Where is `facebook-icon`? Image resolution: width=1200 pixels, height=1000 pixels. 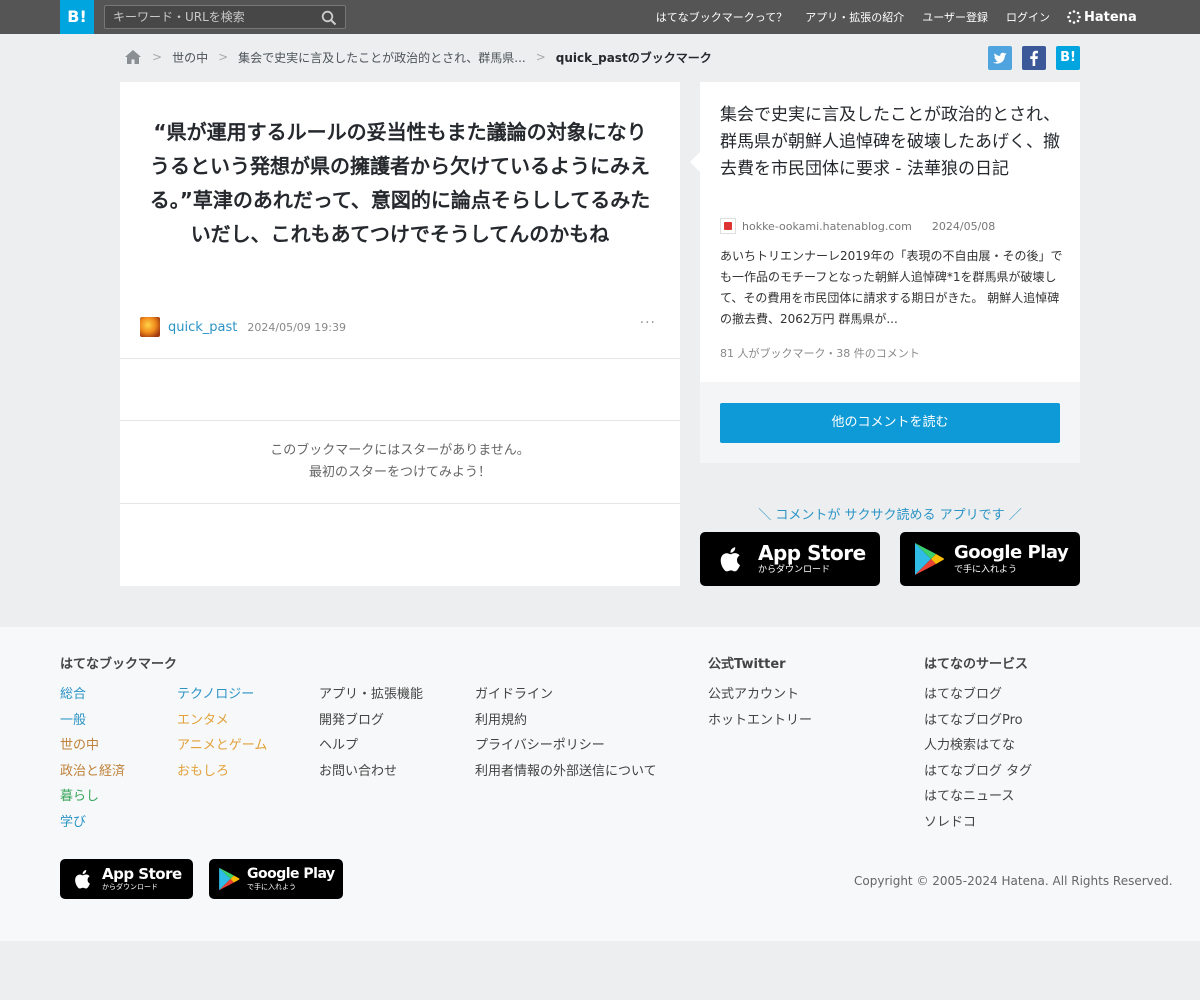
facebook-icon is located at coordinates (1034, 58).